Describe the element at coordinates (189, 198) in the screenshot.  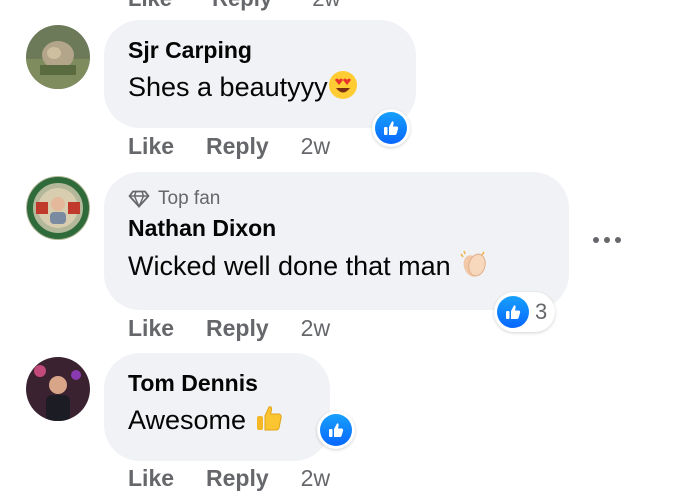
I see `badge-label: Top fan` at that location.